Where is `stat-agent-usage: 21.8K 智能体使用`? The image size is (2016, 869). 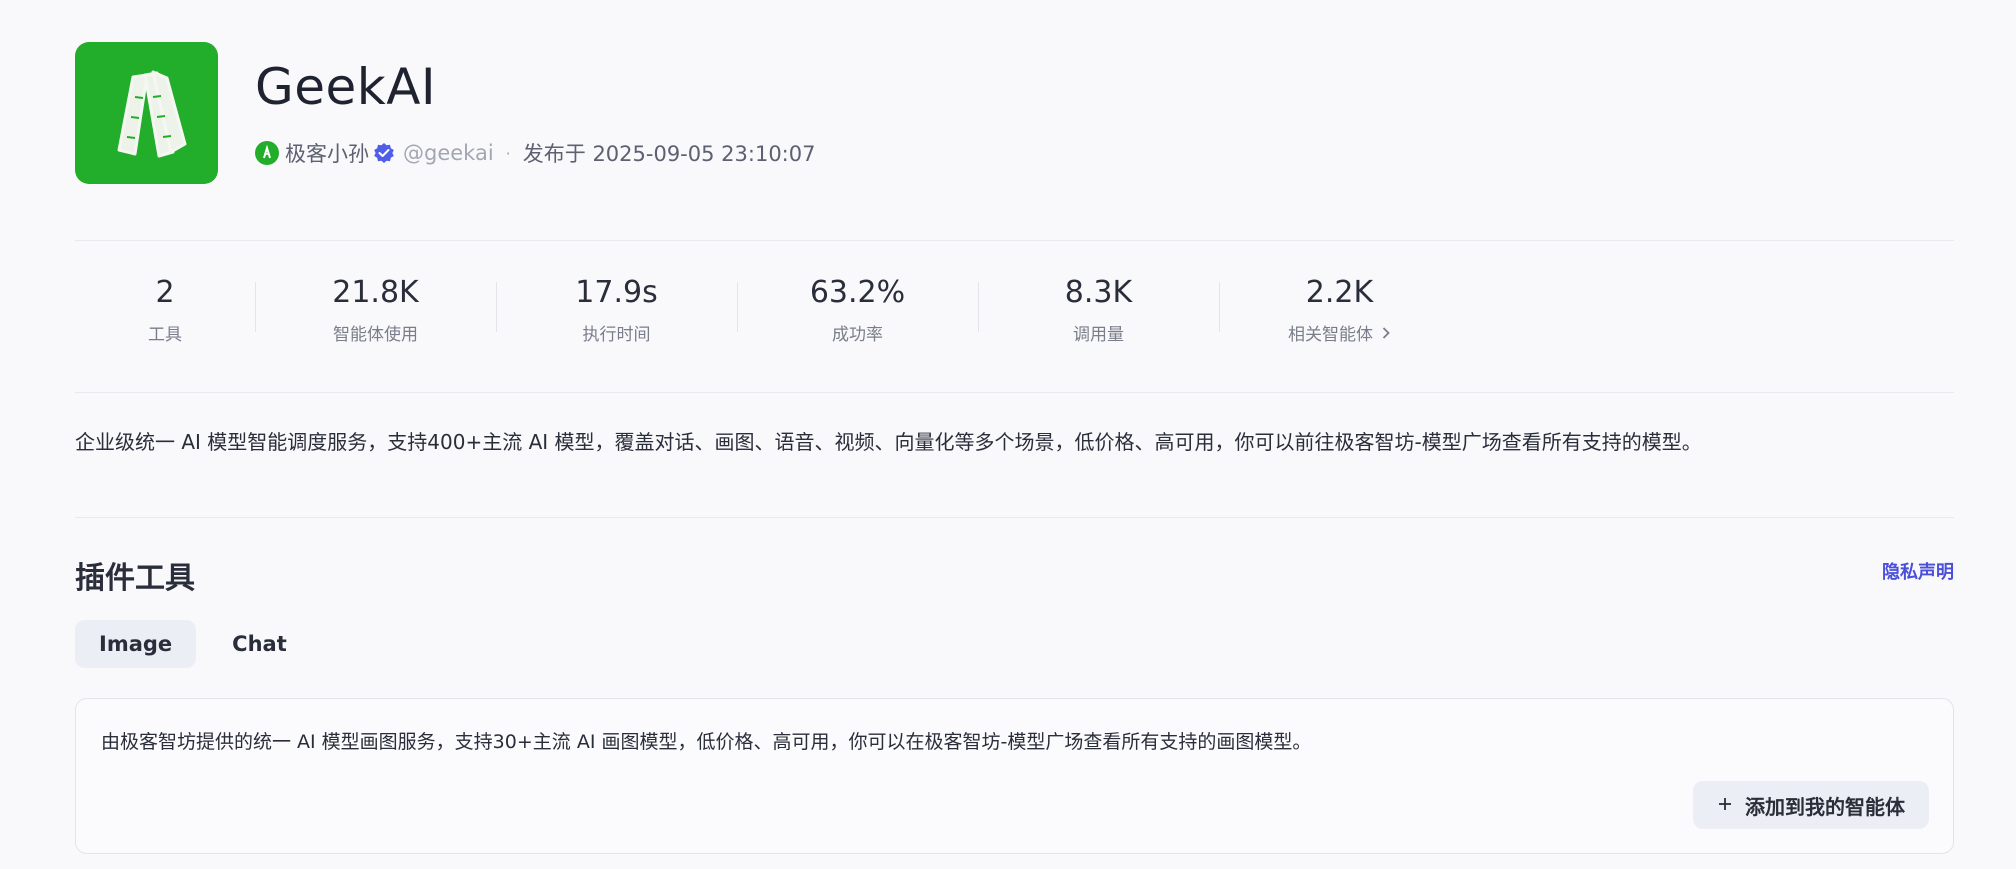 stat-agent-usage: 21.8K 智能体使用 is located at coordinates (375, 310).